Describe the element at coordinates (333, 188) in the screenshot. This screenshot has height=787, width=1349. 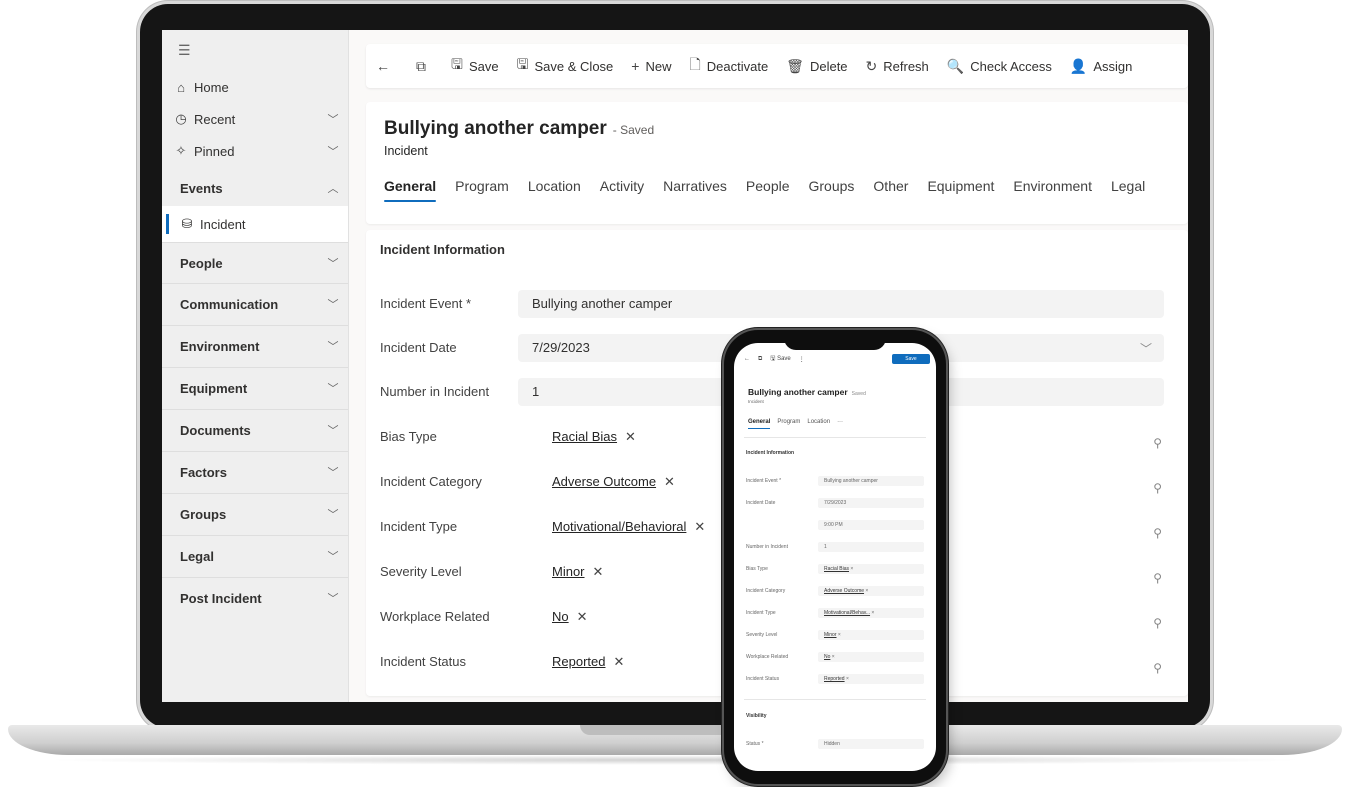
I see `chevron-up-icon: ︿` at that location.